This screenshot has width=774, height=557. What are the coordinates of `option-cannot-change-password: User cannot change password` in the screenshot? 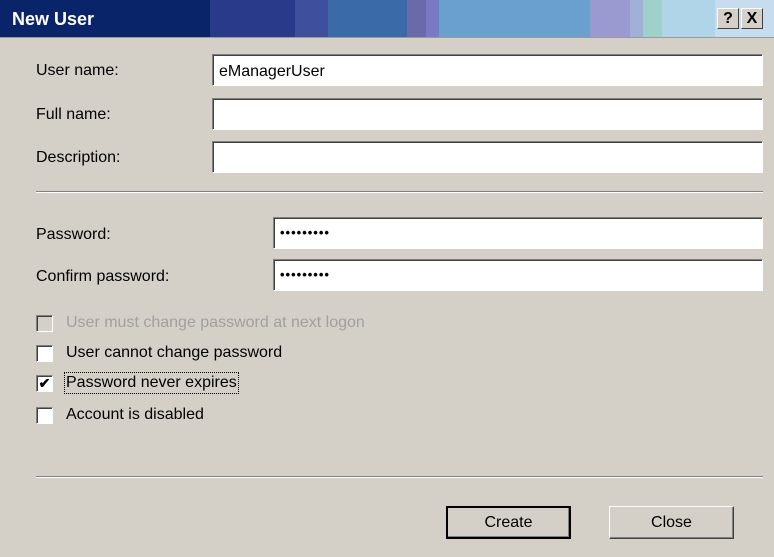 It's located at (159, 353).